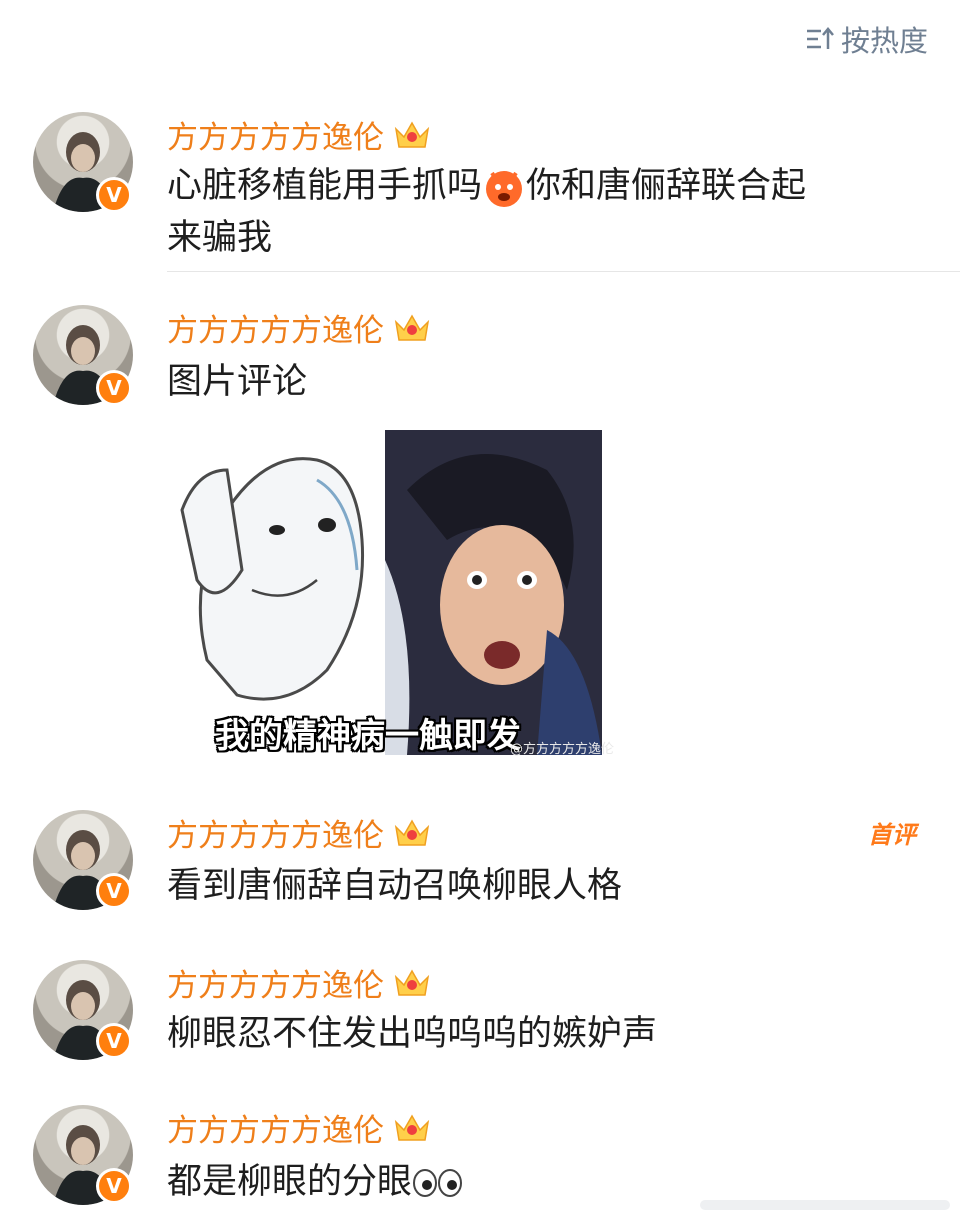 This screenshot has width=960, height=1230. What do you see at coordinates (412, 1034) in the screenshot?
I see `comment-text: 柳眼忍不住发出呜呜呜的嫉妒声` at bounding box center [412, 1034].